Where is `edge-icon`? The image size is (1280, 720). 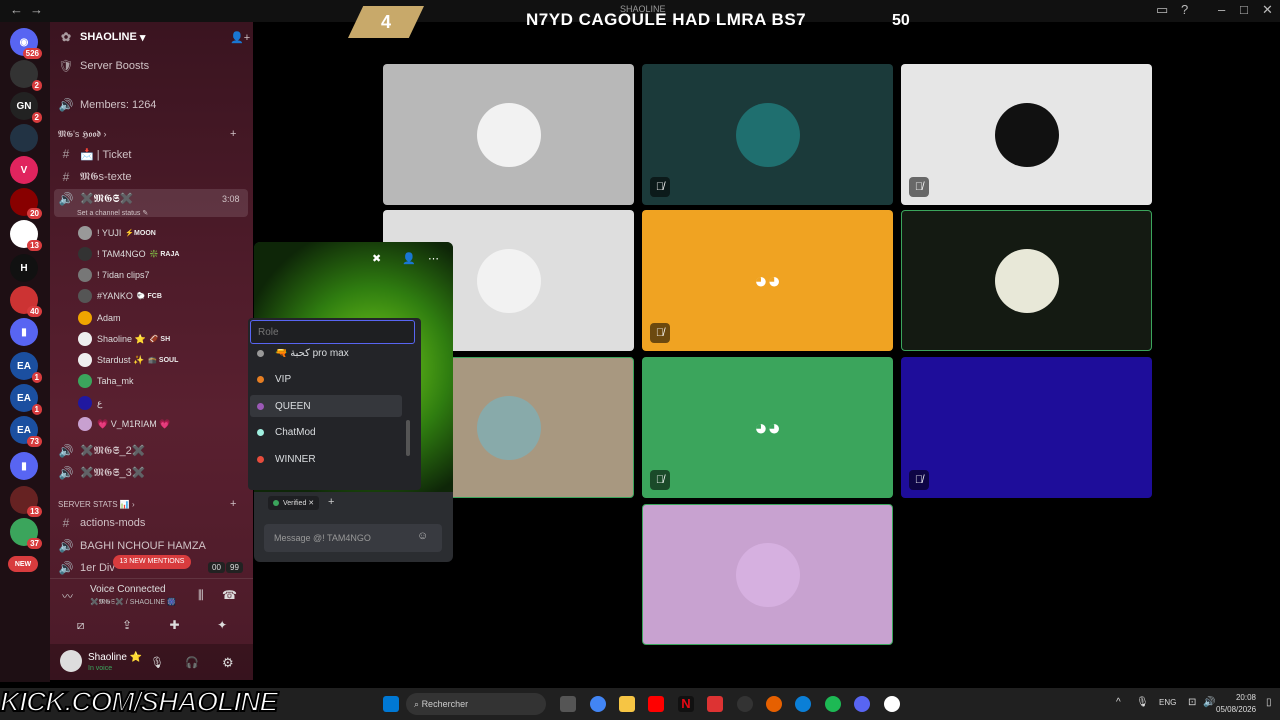 edge-icon is located at coordinates (803, 704).